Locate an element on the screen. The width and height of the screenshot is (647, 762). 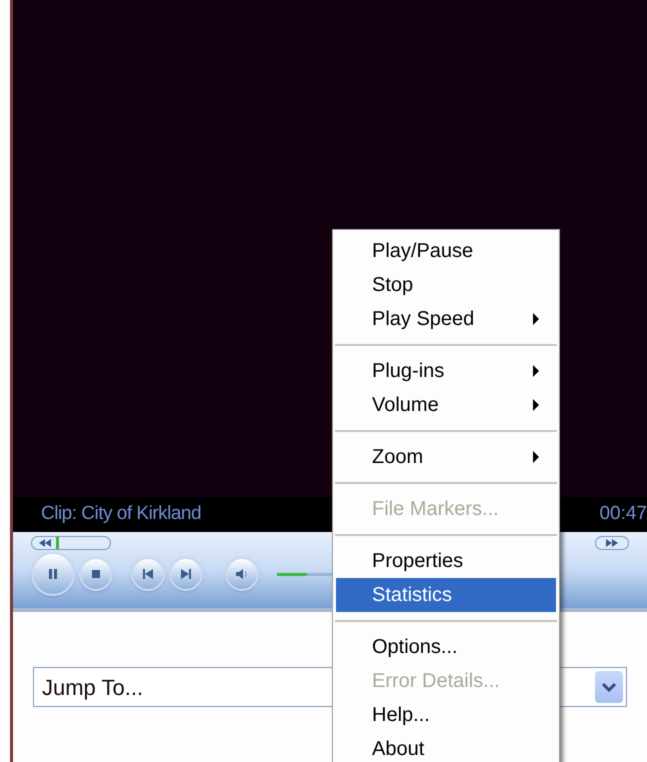
menu-item: About is located at coordinates (446, 747).